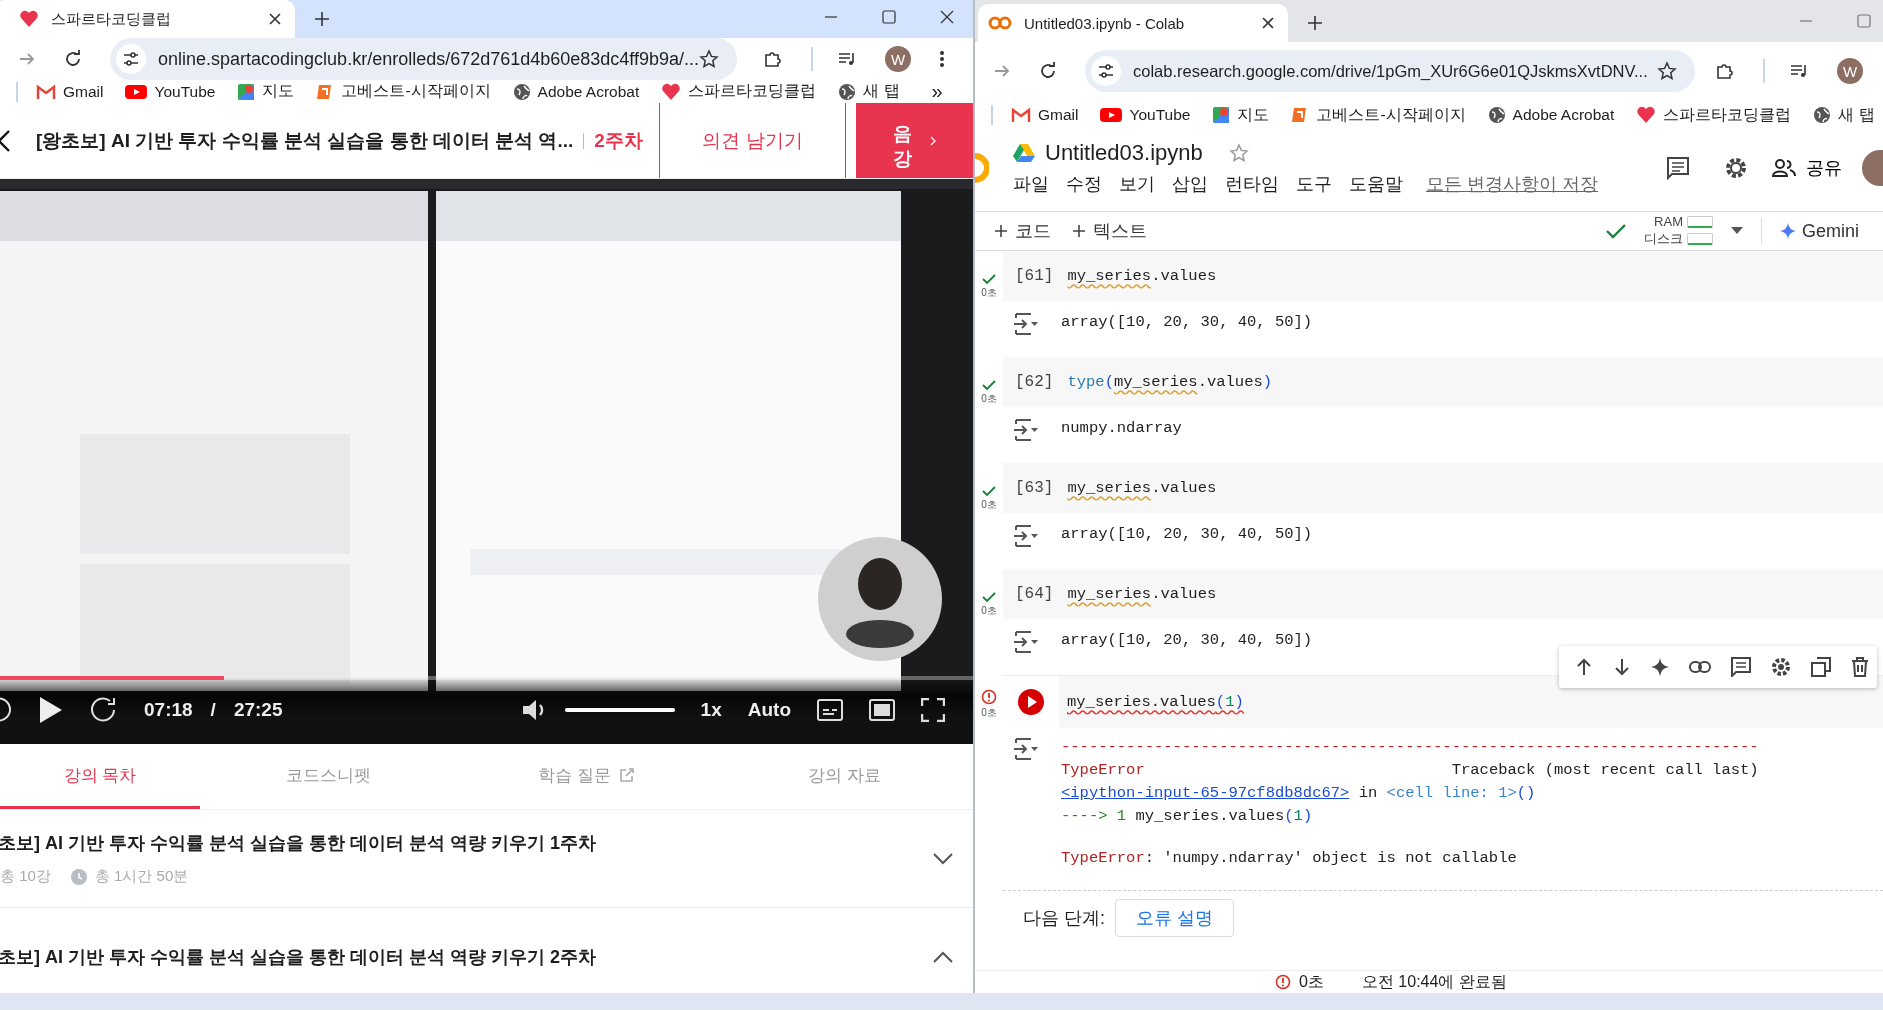  I want to click on speed-button: 1x, so click(711, 710).